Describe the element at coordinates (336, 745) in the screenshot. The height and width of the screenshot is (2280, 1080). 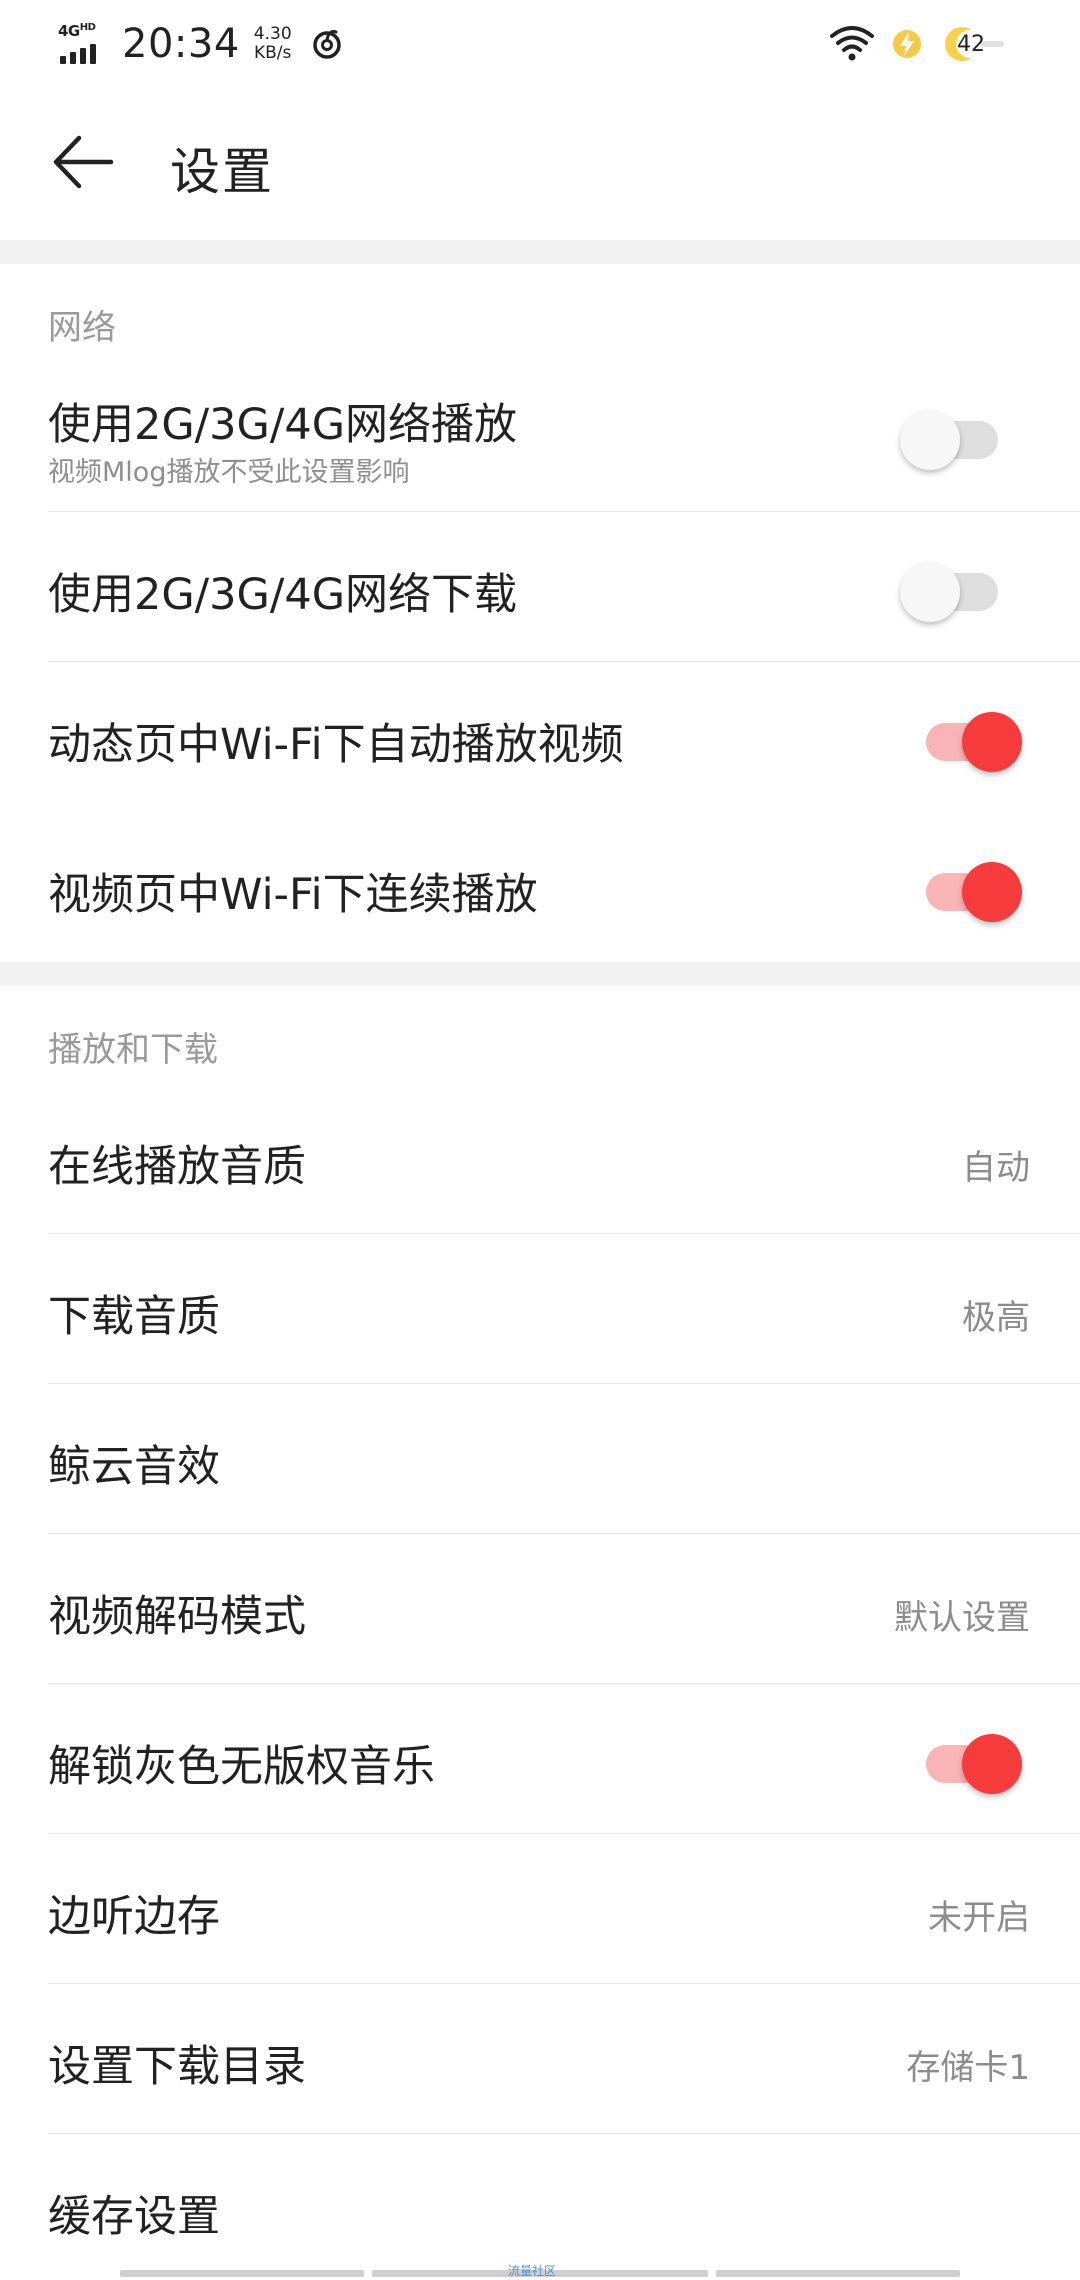
I see `row-label: 动态页中Wi-Fi下自动播放视频` at that location.